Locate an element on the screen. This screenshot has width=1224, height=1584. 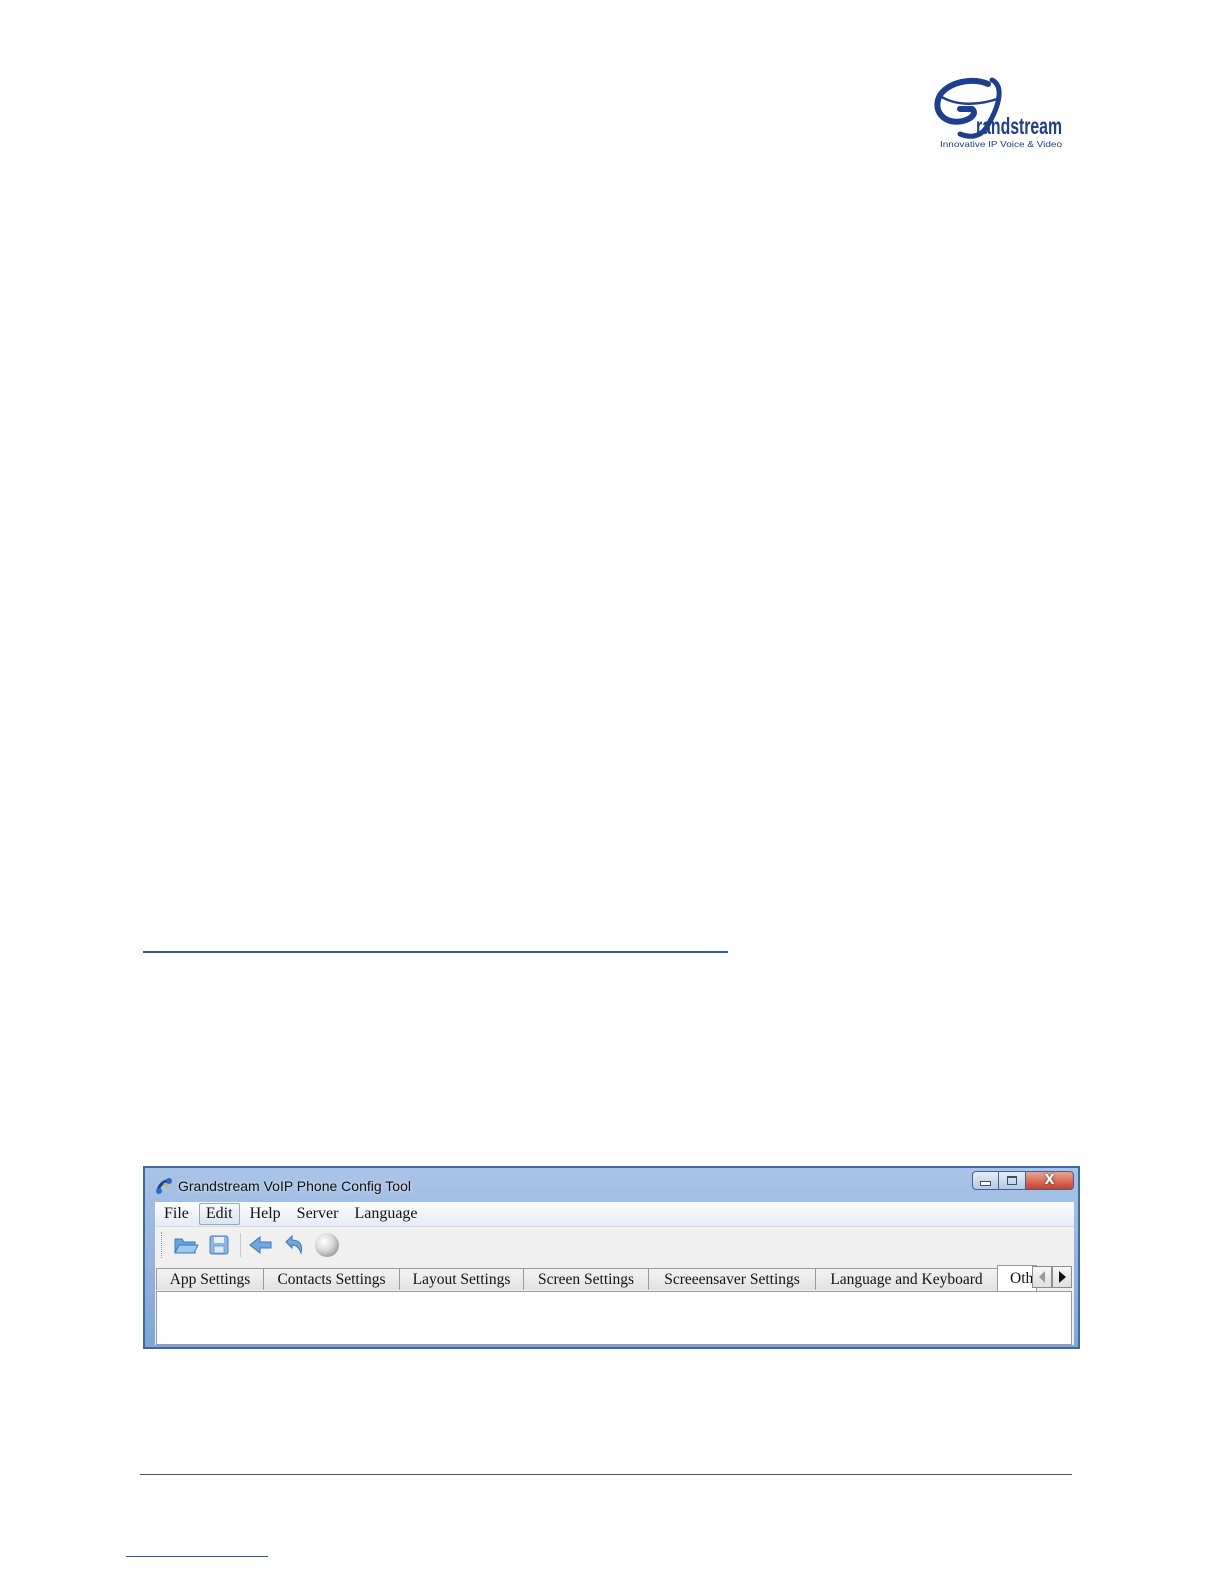
close-icon: X is located at coordinates (1049, 1180).